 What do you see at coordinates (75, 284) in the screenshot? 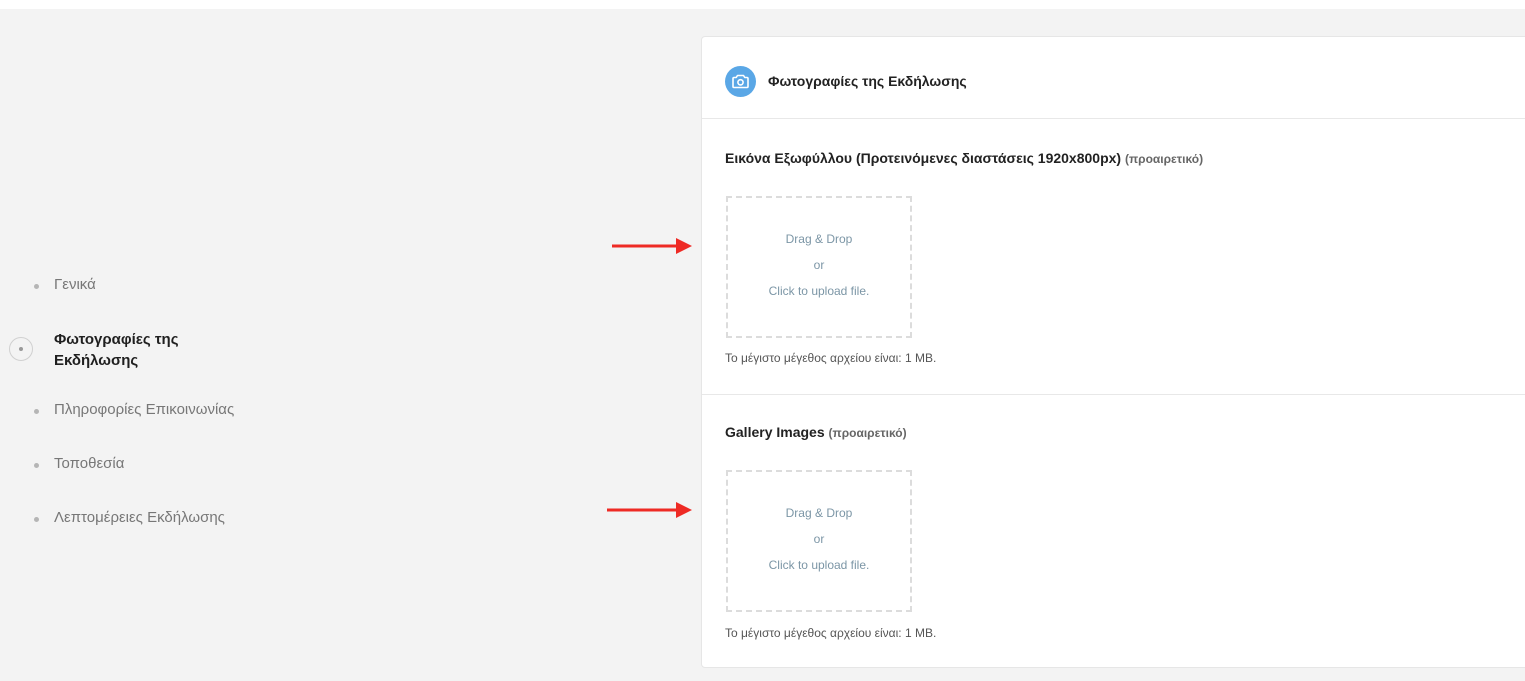
I see `nav-item-label: Γενικά` at bounding box center [75, 284].